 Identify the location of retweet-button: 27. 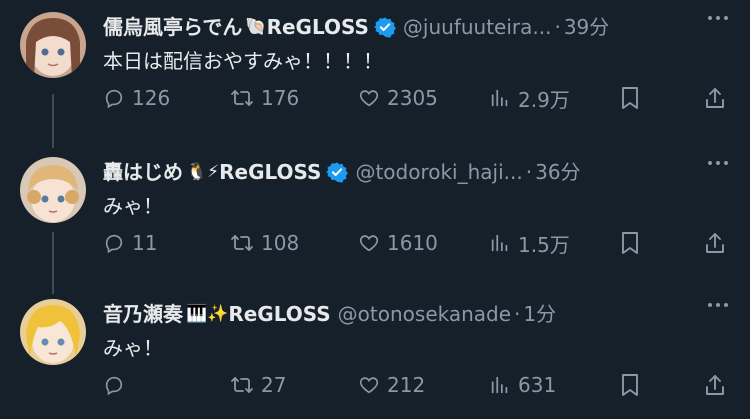
(258, 385).